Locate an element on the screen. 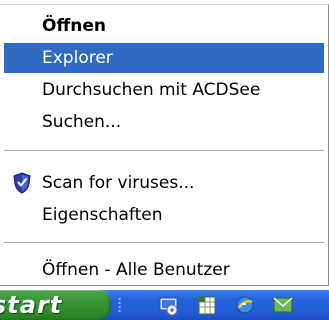 Image resolution: width=329 pixels, height=320 pixels. spreadsheet-icon is located at coordinates (207, 305).